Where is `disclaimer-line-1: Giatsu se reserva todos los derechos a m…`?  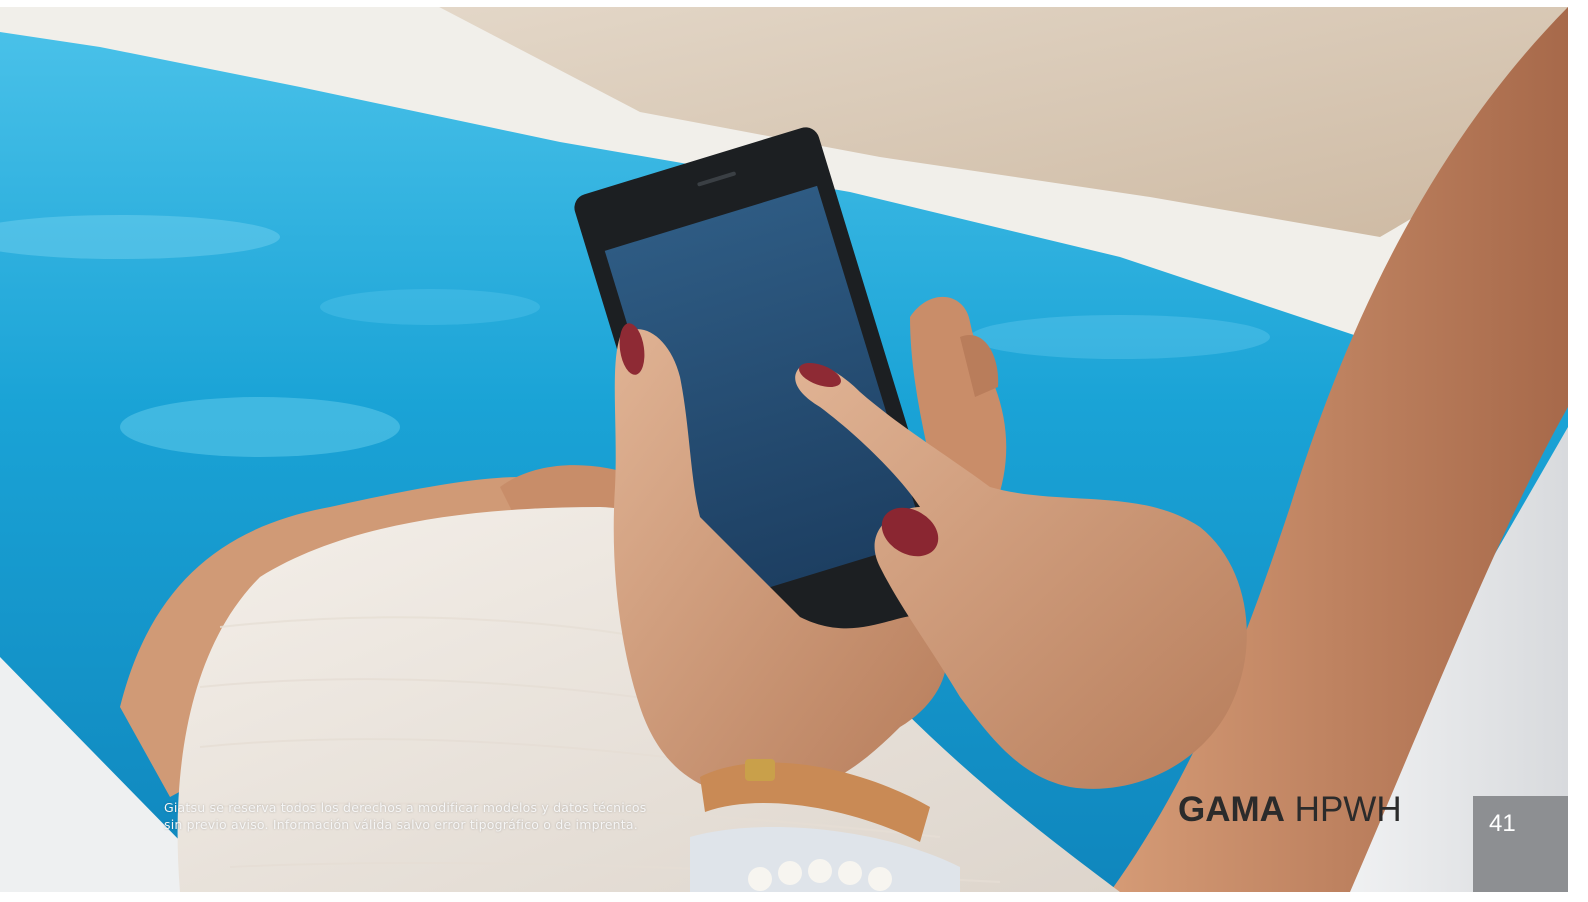 disclaimer-line-1: Giatsu se reserva todos los derechos a m… is located at coordinates (405, 807).